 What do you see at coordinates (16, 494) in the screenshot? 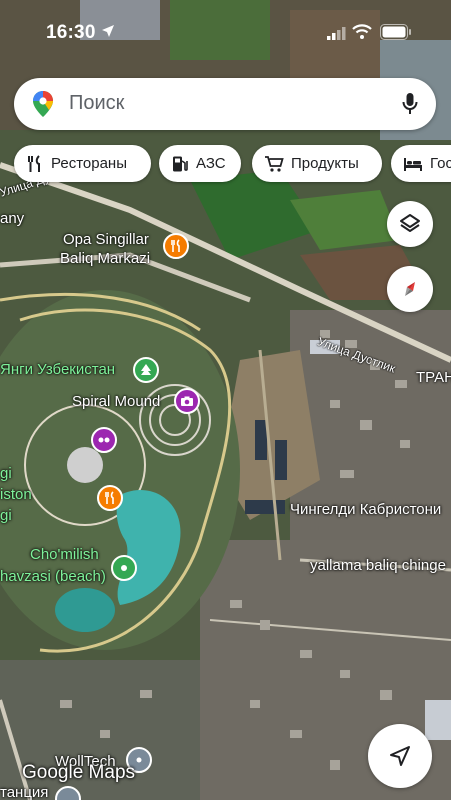
I see `map-label-left-cut-2: iston` at bounding box center [16, 494].